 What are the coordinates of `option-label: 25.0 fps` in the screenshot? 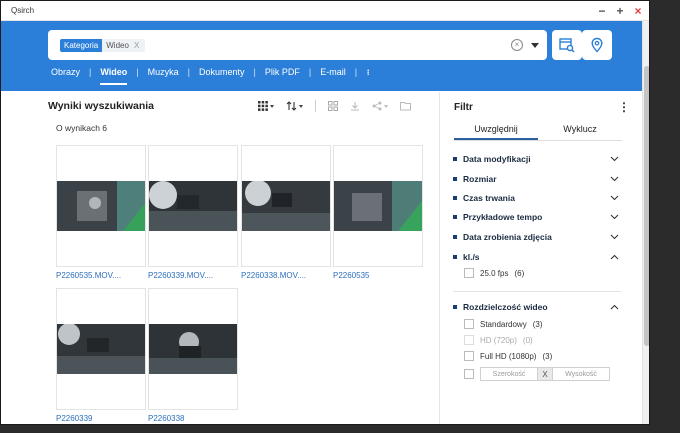 It's located at (494, 273).